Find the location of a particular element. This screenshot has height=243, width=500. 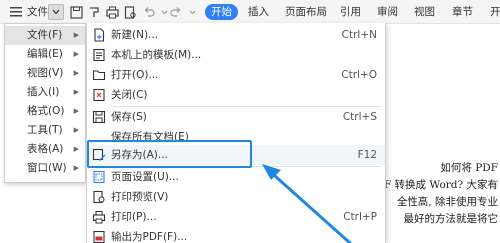

format-painter-icon is located at coordinates (94, 12).